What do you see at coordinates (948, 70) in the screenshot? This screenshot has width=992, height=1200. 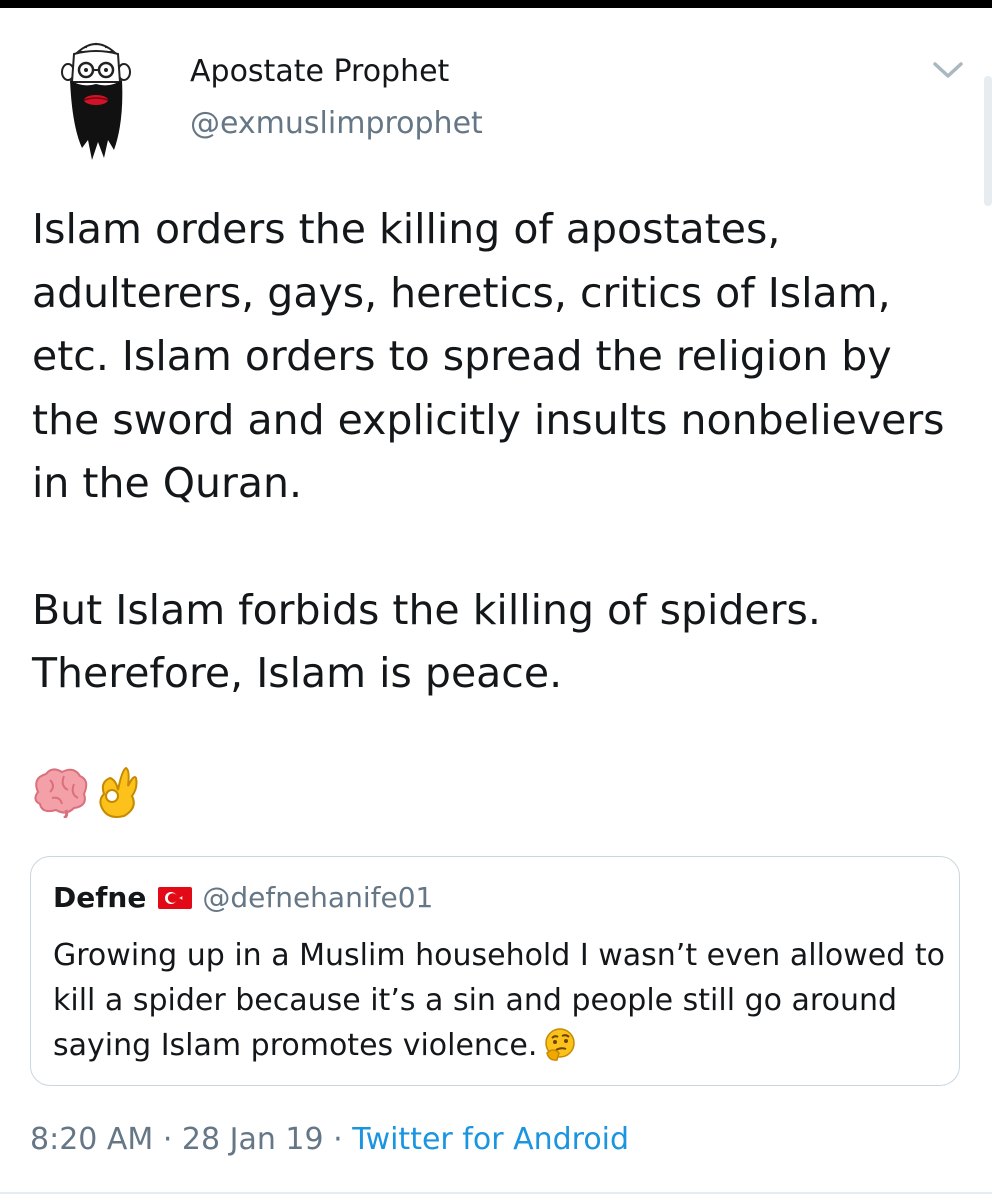 I see `chevron-down-icon` at bounding box center [948, 70].